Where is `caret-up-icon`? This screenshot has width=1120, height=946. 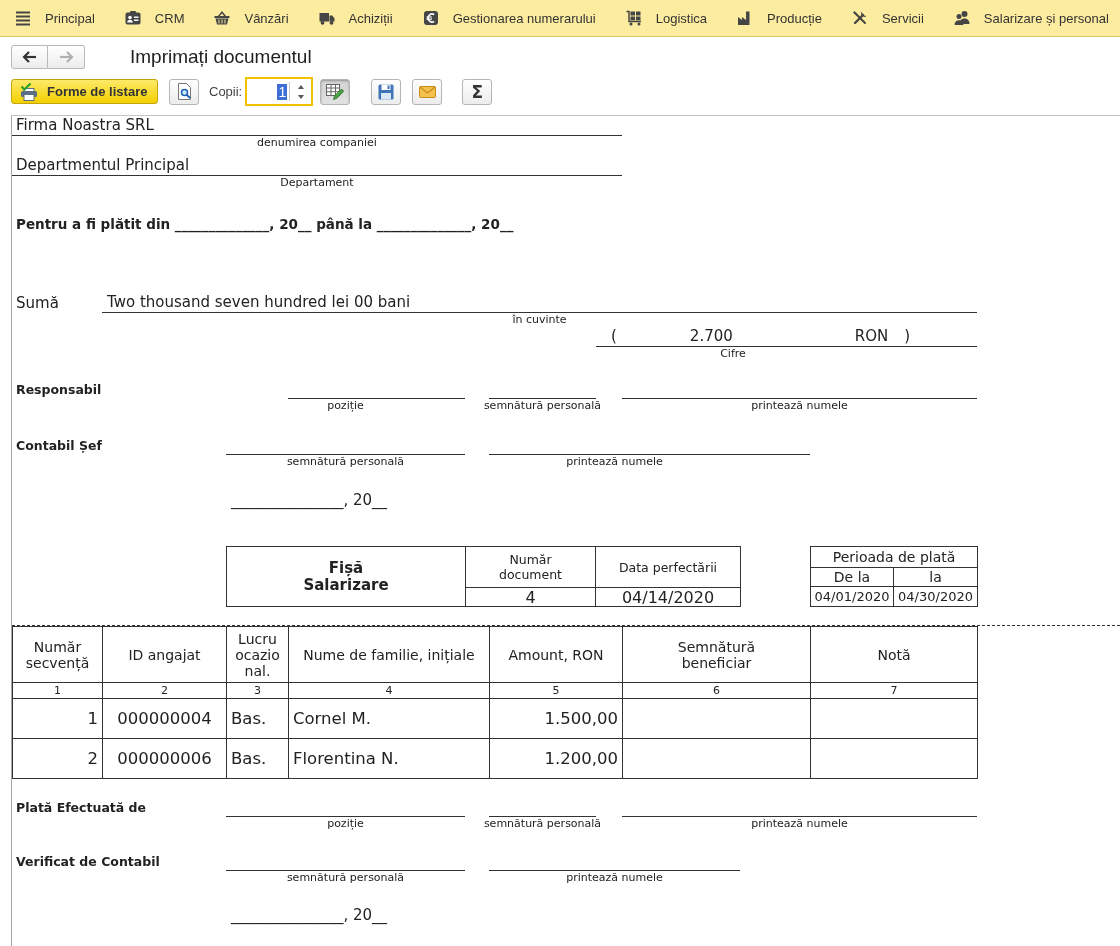
caret-up-icon is located at coordinates (300, 86).